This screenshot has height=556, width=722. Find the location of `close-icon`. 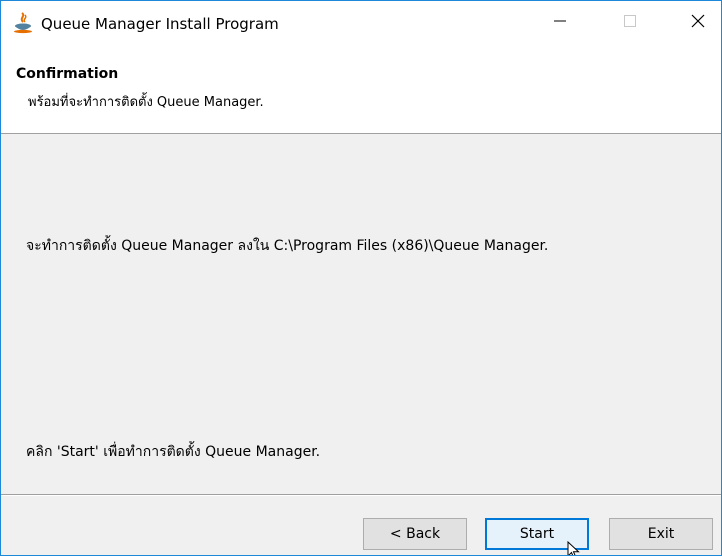

close-icon is located at coordinates (698, 21).